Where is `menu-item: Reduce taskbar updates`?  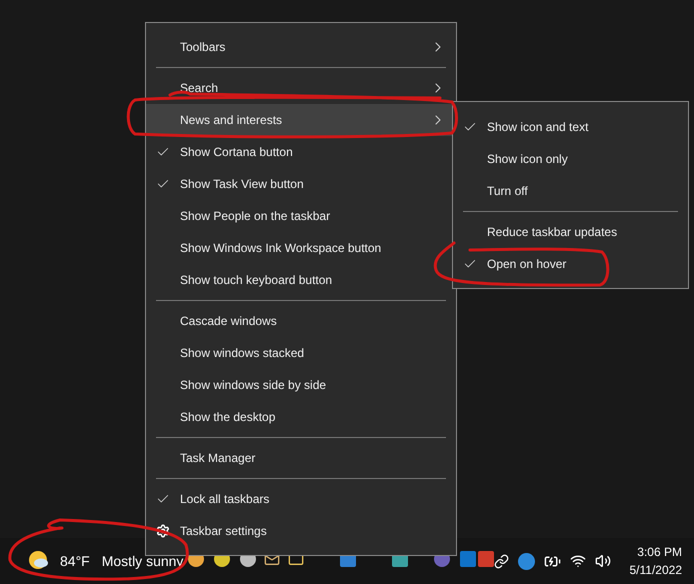 menu-item: Reduce taskbar updates is located at coordinates (570, 232).